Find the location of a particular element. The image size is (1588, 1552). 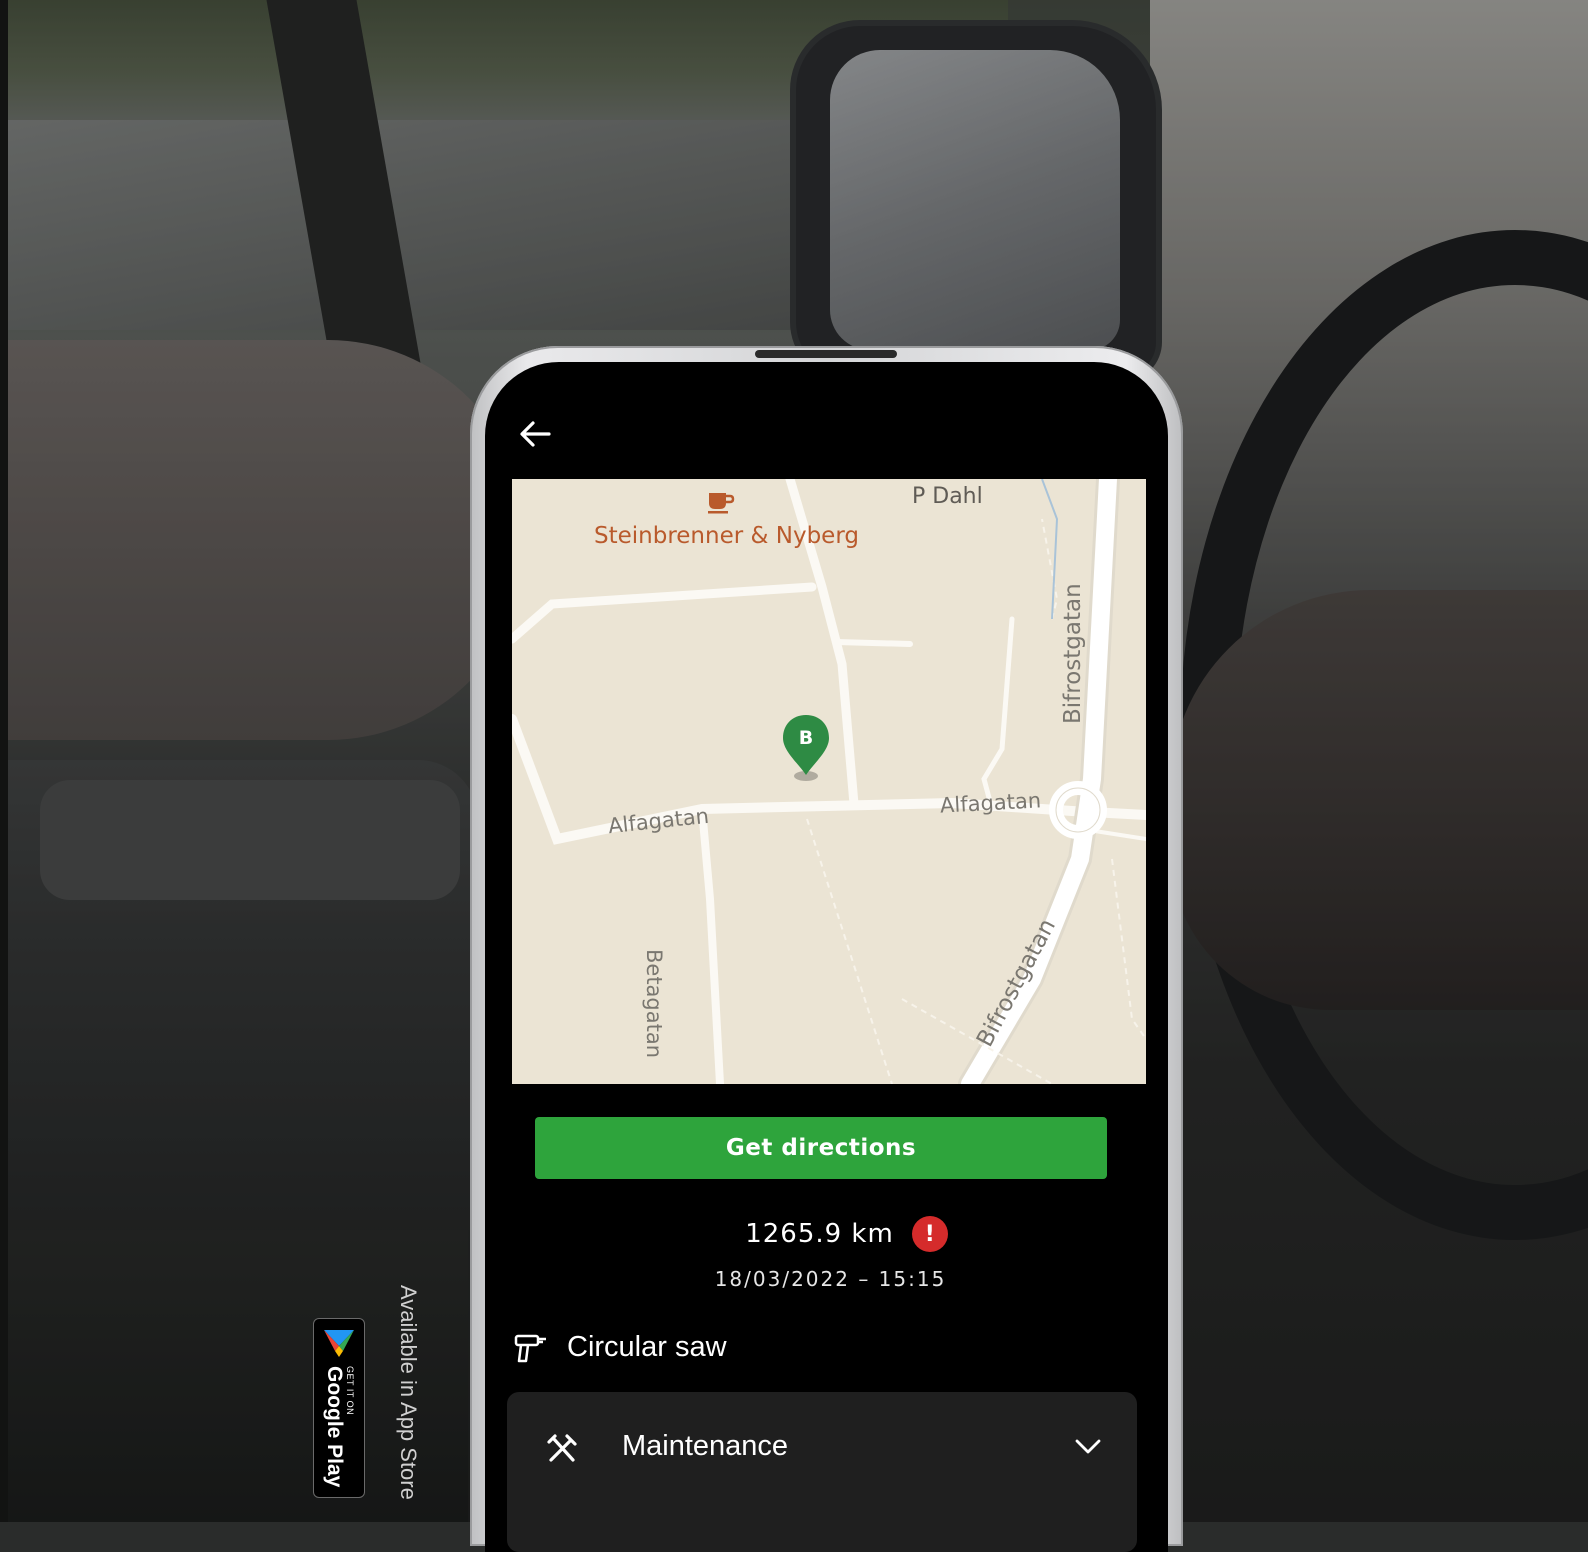

google-play-icon is located at coordinates (339, 1343).